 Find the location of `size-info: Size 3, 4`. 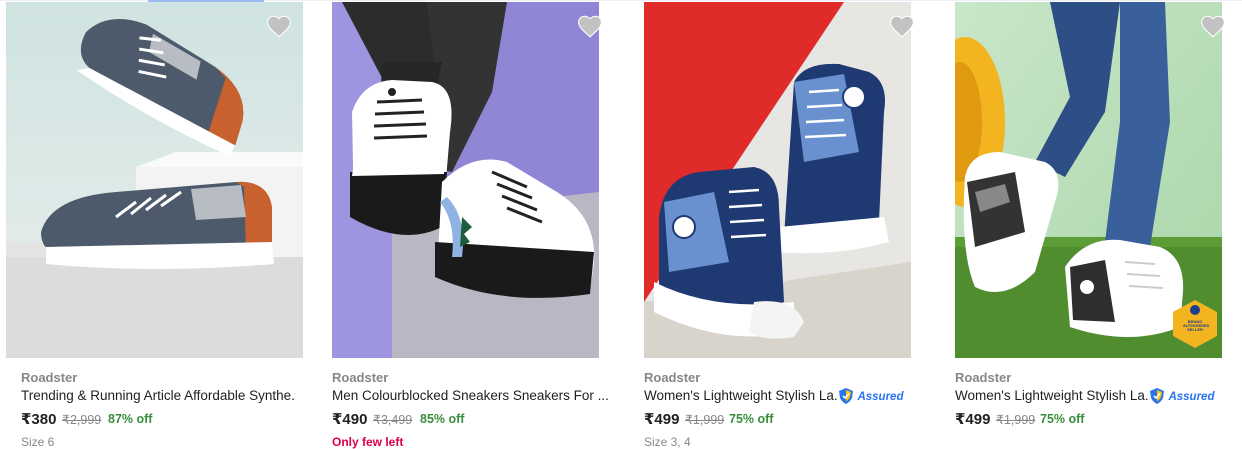

size-info: Size 3, 4 is located at coordinates (667, 442).